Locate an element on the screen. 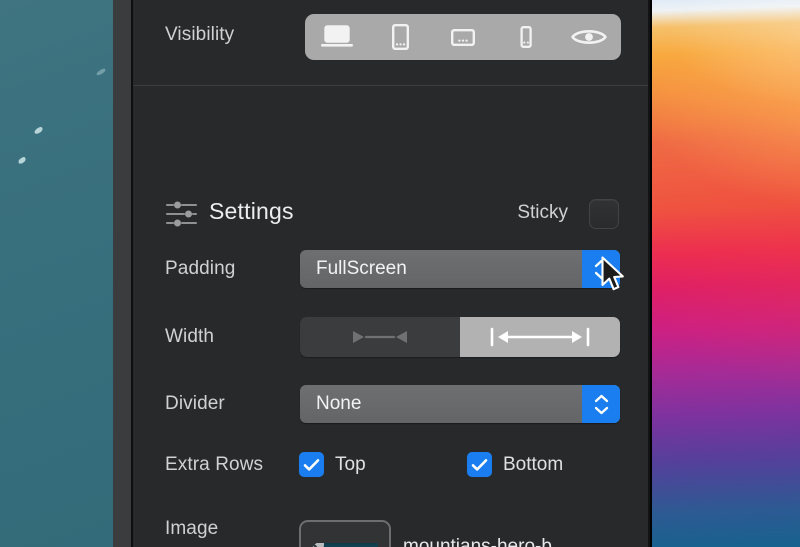 The height and width of the screenshot is (547, 800). extra-rows-bottom-group: Bottom is located at coordinates (515, 464).